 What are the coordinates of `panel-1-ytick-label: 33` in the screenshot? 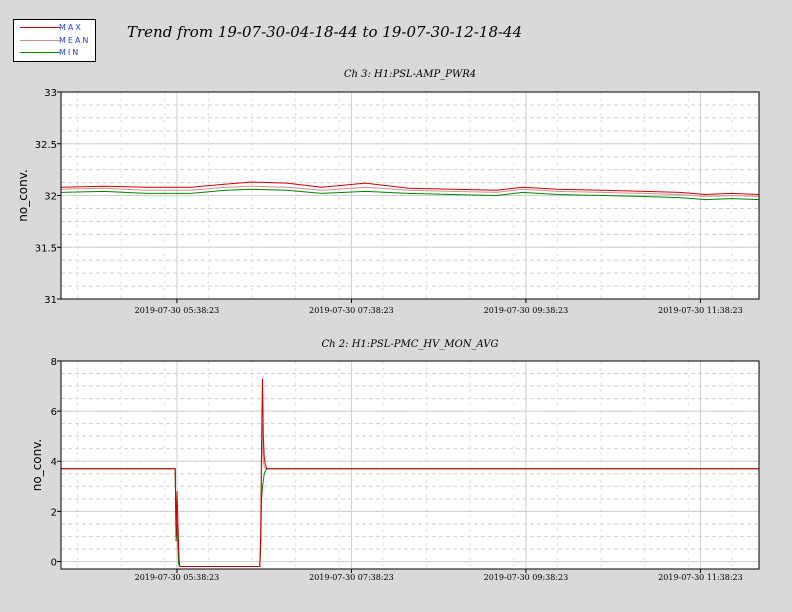 It's located at (50, 93).